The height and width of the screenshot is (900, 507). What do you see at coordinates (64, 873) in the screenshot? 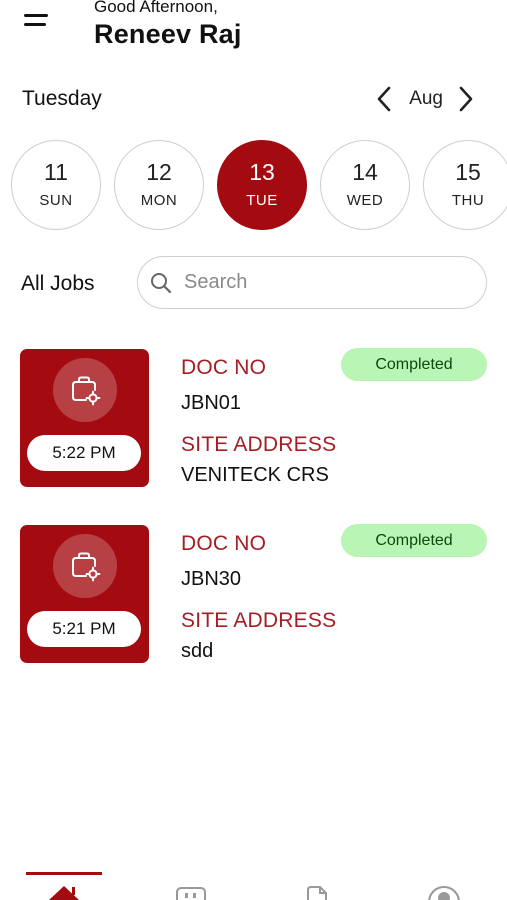
I see `active-tab-indicator` at bounding box center [64, 873].